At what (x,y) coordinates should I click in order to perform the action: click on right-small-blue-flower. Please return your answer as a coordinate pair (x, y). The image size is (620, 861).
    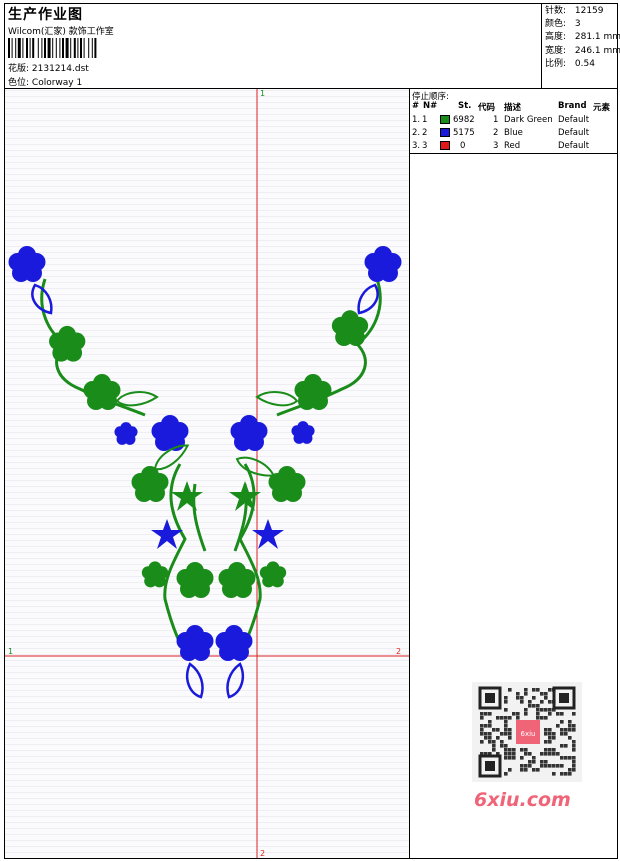
    Looking at the image, I should click on (303, 432).